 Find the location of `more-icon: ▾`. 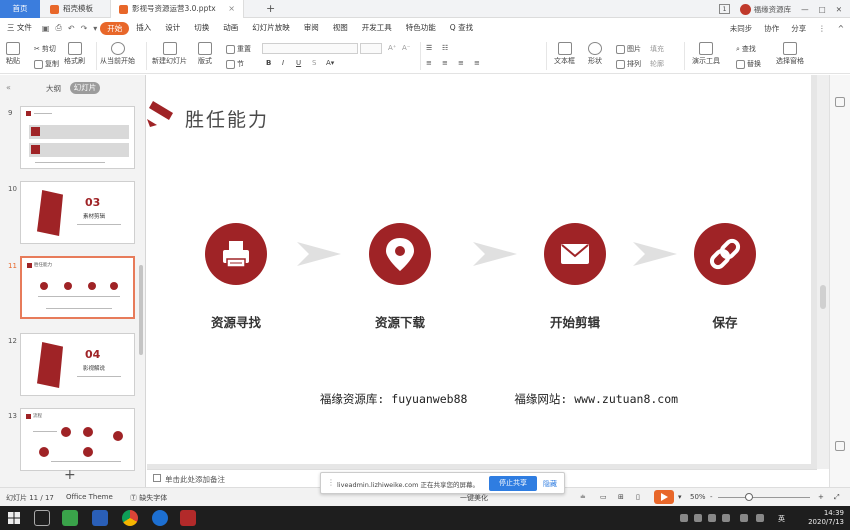

more-icon: ▾ is located at coordinates (95, 28).